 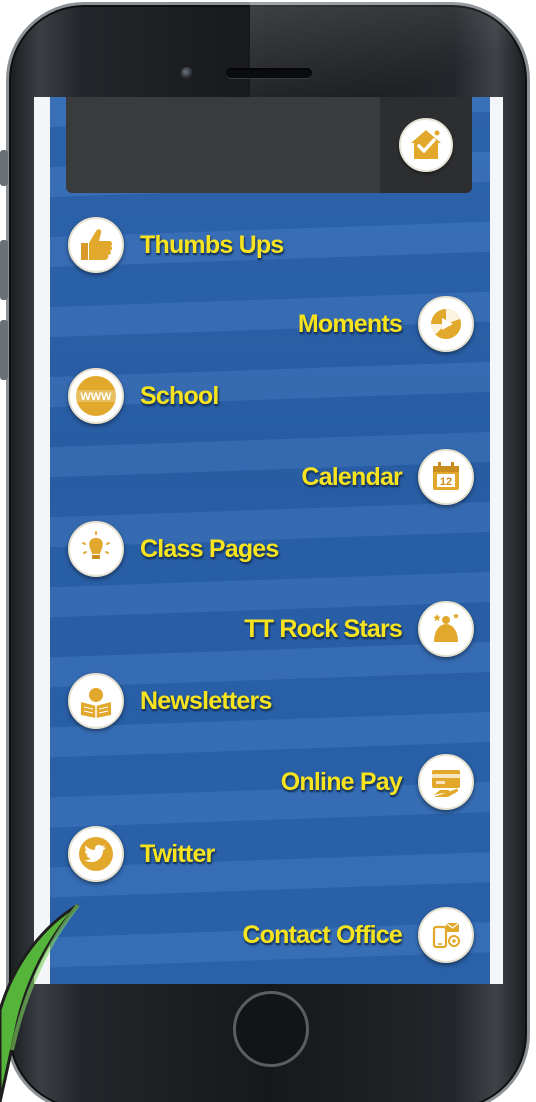 I want to click on app-header, so click(x=269, y=145).